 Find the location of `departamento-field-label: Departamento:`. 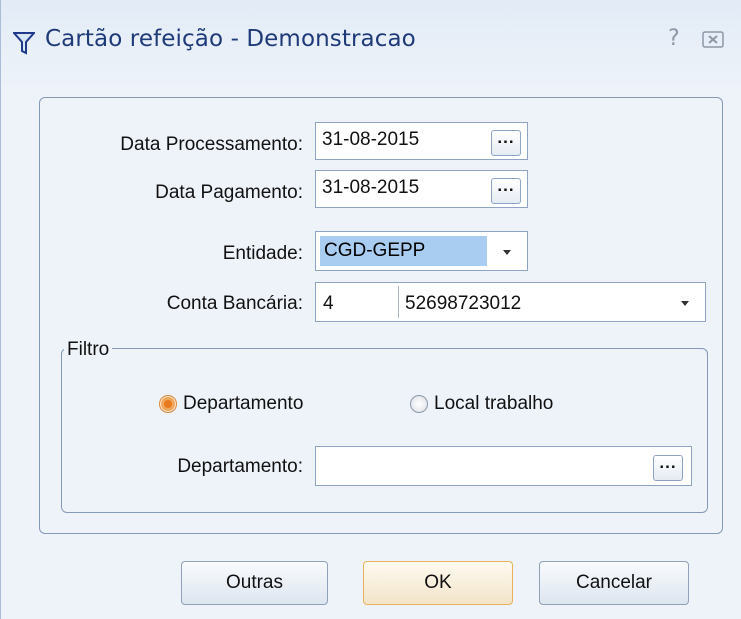

departamento-field-label: Departamento: is located at coordinates (240, 466).